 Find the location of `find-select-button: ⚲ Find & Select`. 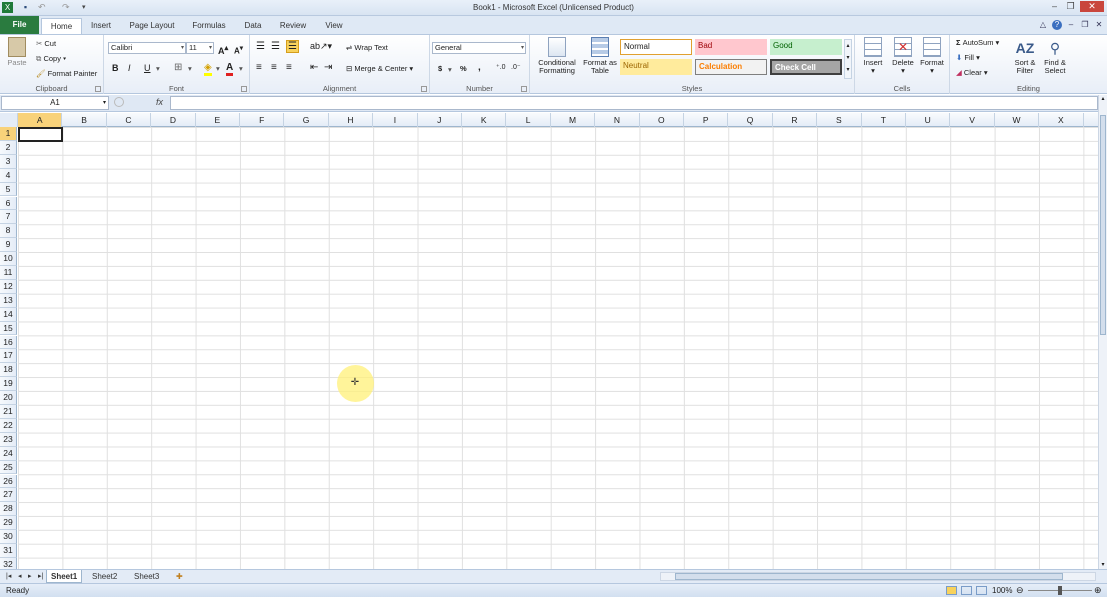

find-select-button: ⚲ Find & Select is located at coordinates (1055, 56).